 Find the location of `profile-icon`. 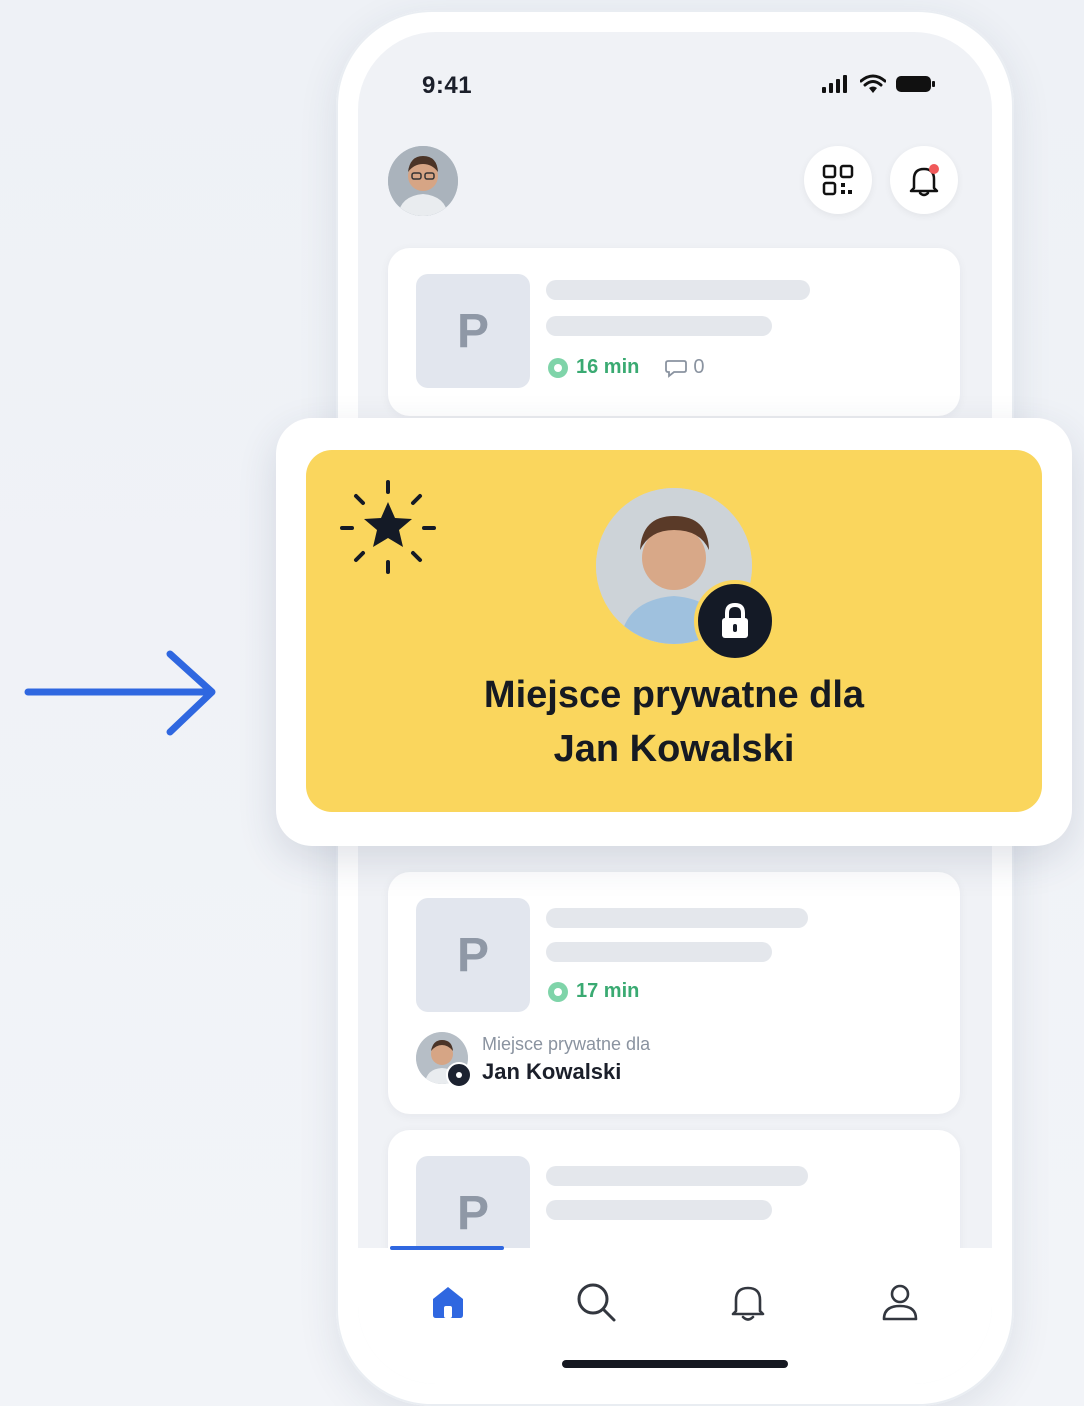

profile-icon is located at coordinates (900, 1302).